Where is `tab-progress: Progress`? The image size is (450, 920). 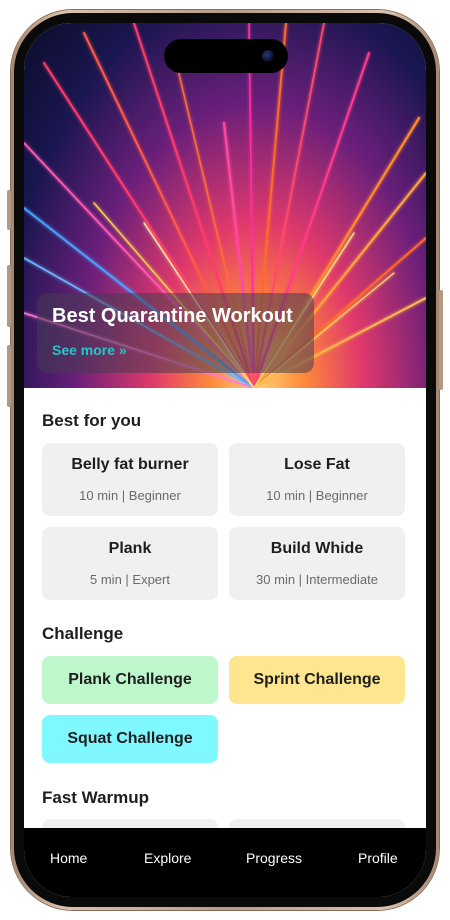 tab-progress: Progress is located at coordinates (274, 858).